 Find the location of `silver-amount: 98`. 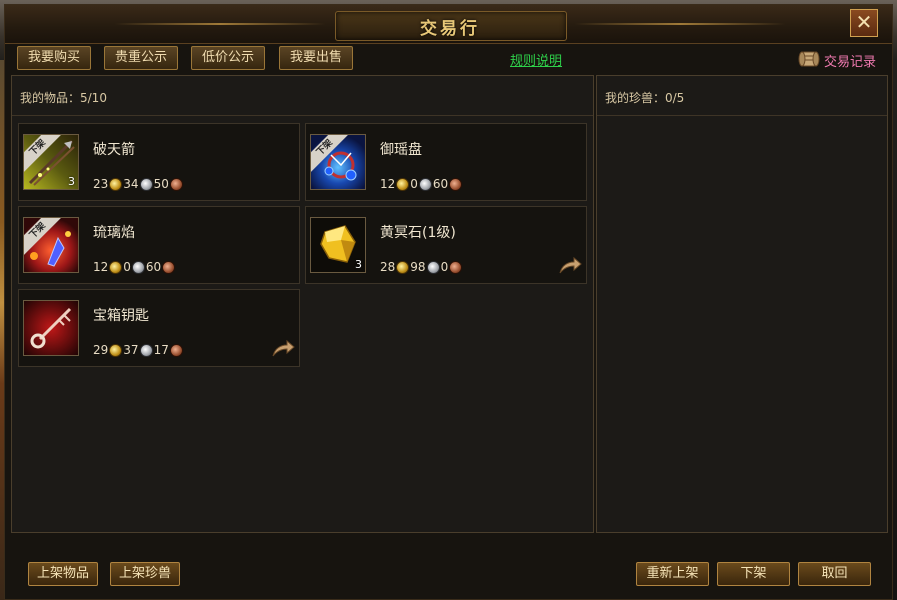

silver-amount: 98 is located at coordinates (418, 267).